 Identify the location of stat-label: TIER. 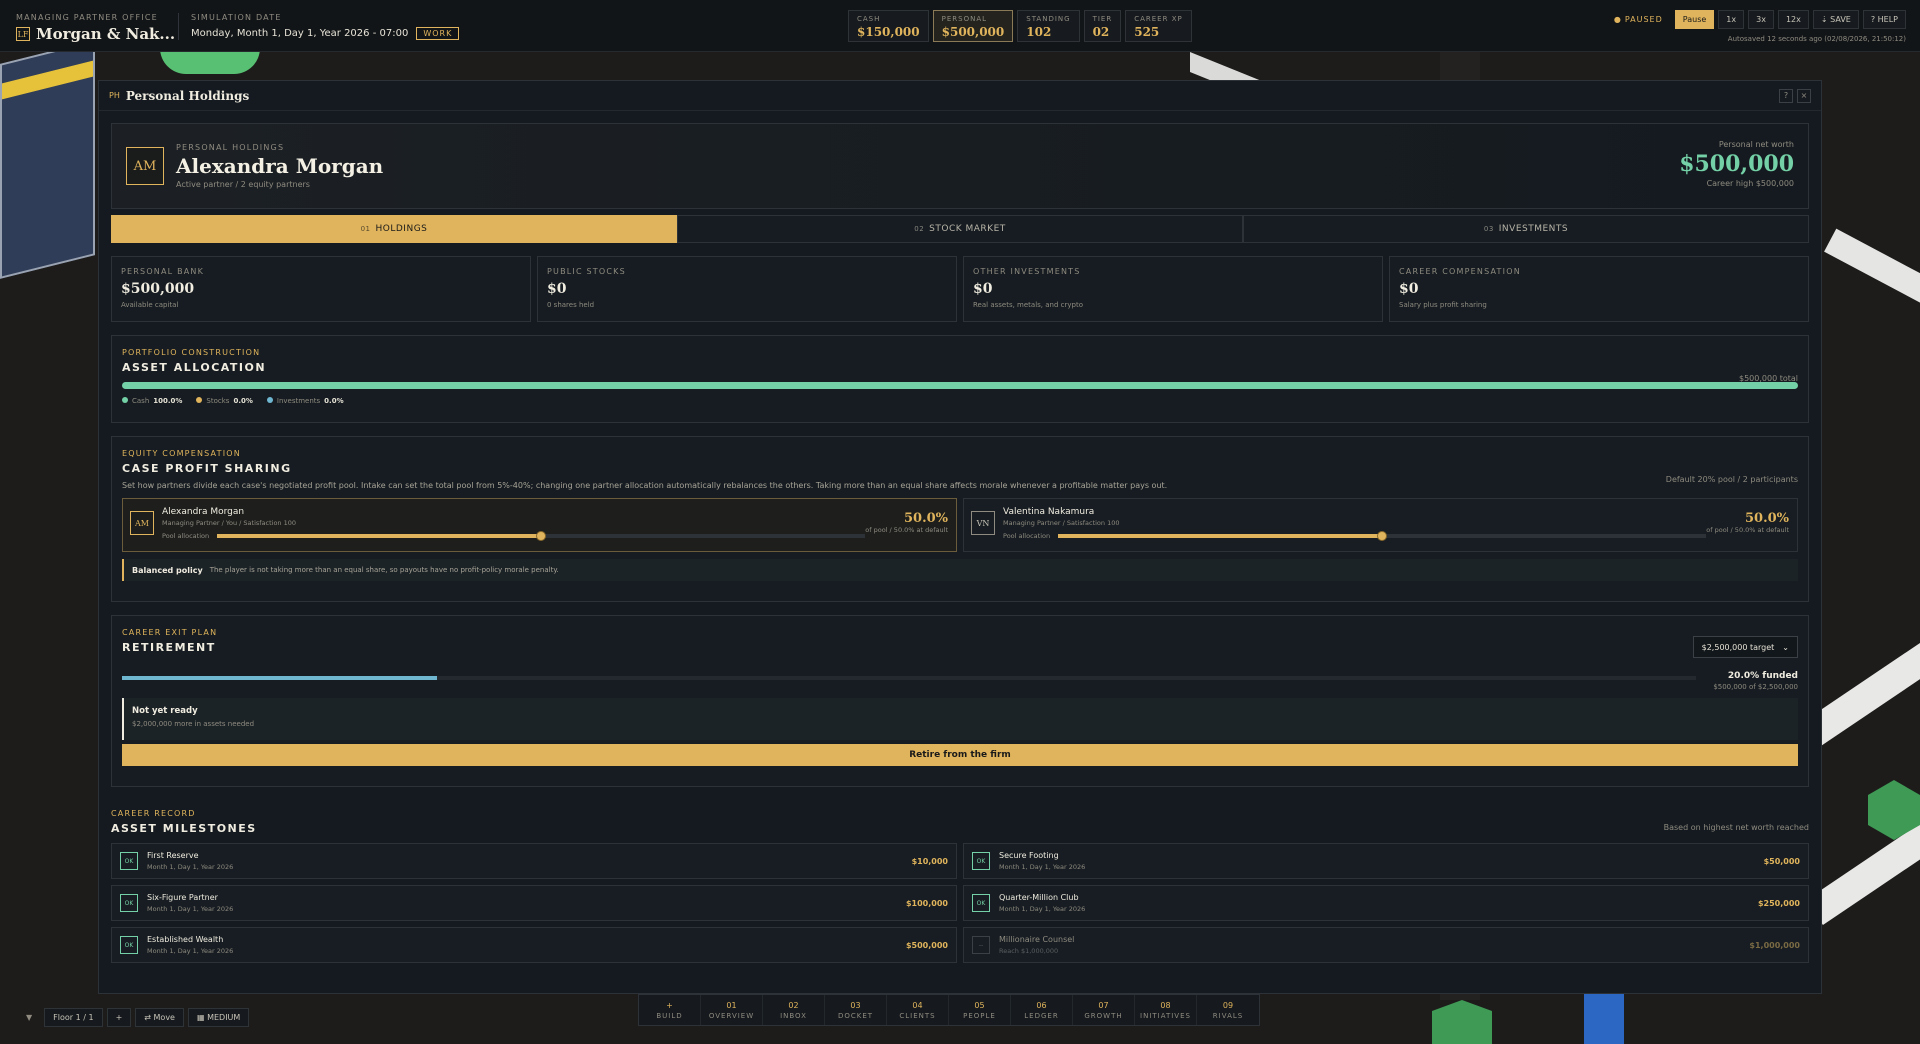
(1102, 19).